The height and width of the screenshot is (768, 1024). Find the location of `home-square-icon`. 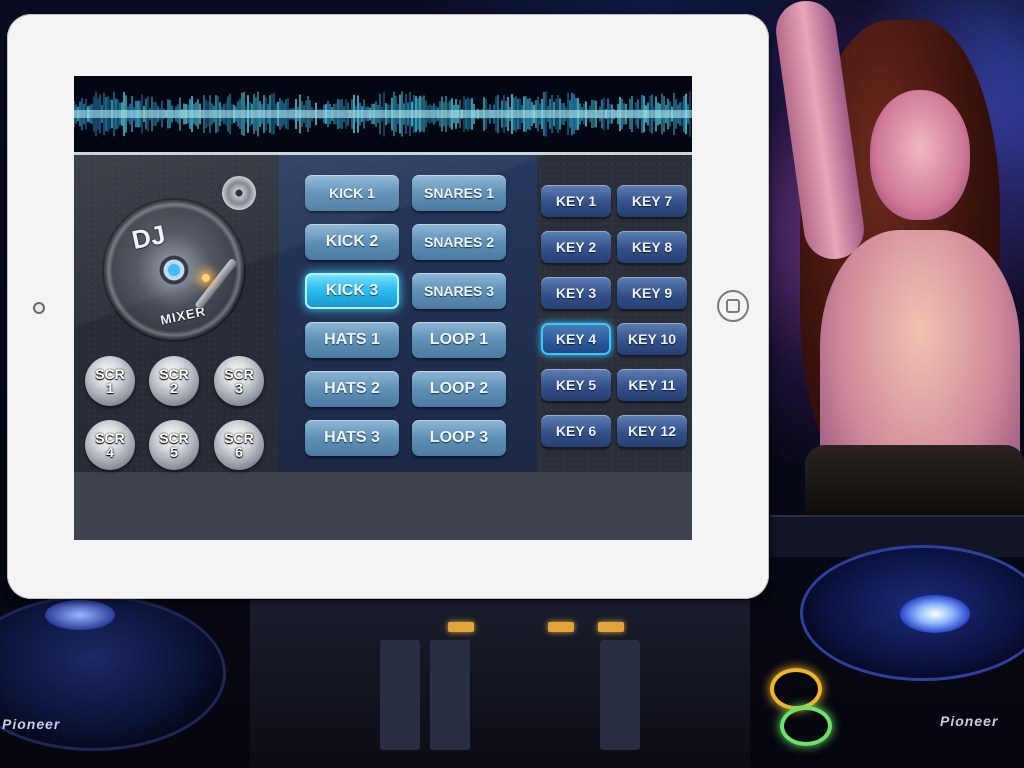

home-square-icon is located at coordinates (733, 306).